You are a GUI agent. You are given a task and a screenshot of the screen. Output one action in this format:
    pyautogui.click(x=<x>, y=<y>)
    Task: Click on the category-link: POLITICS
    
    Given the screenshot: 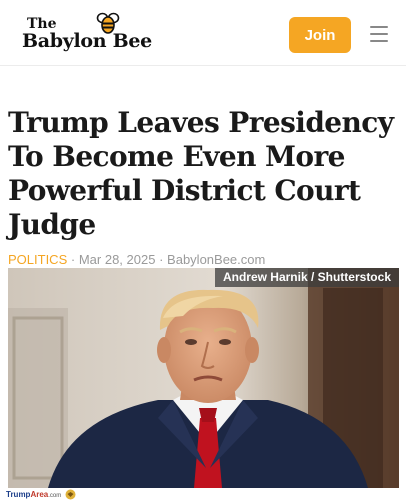 What is the action you would take?
    pyautogui.click(x=37, y=259)
    